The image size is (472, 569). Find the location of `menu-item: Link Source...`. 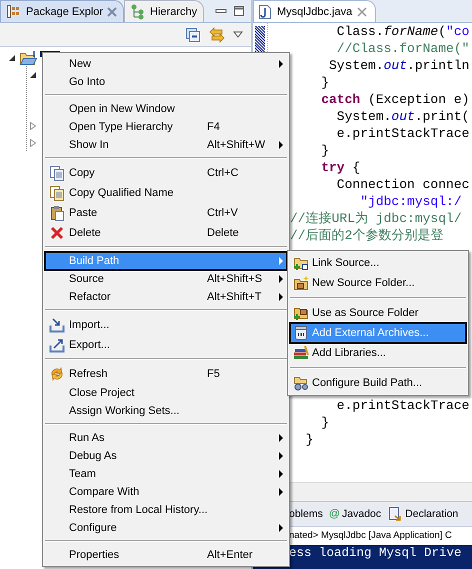

menu-item: Link Source... is located at coordinates (378, 263).